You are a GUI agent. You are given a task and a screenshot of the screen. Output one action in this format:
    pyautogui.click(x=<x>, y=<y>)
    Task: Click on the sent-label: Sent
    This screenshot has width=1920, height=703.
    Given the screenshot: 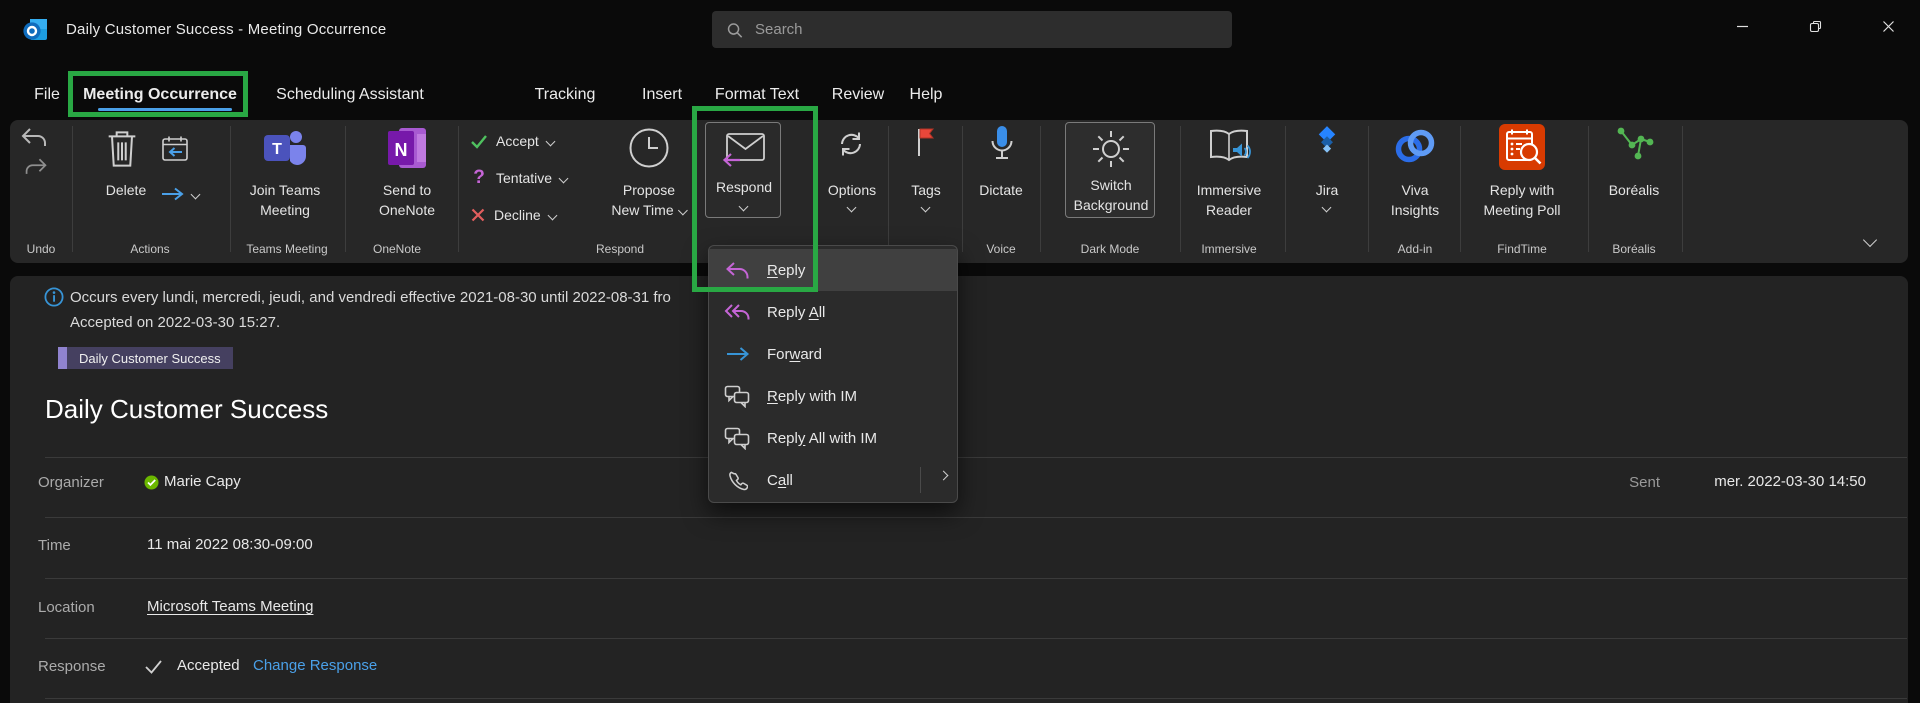 What is the action you would take?
    pyautogui.click(x=1644, y=482)
    